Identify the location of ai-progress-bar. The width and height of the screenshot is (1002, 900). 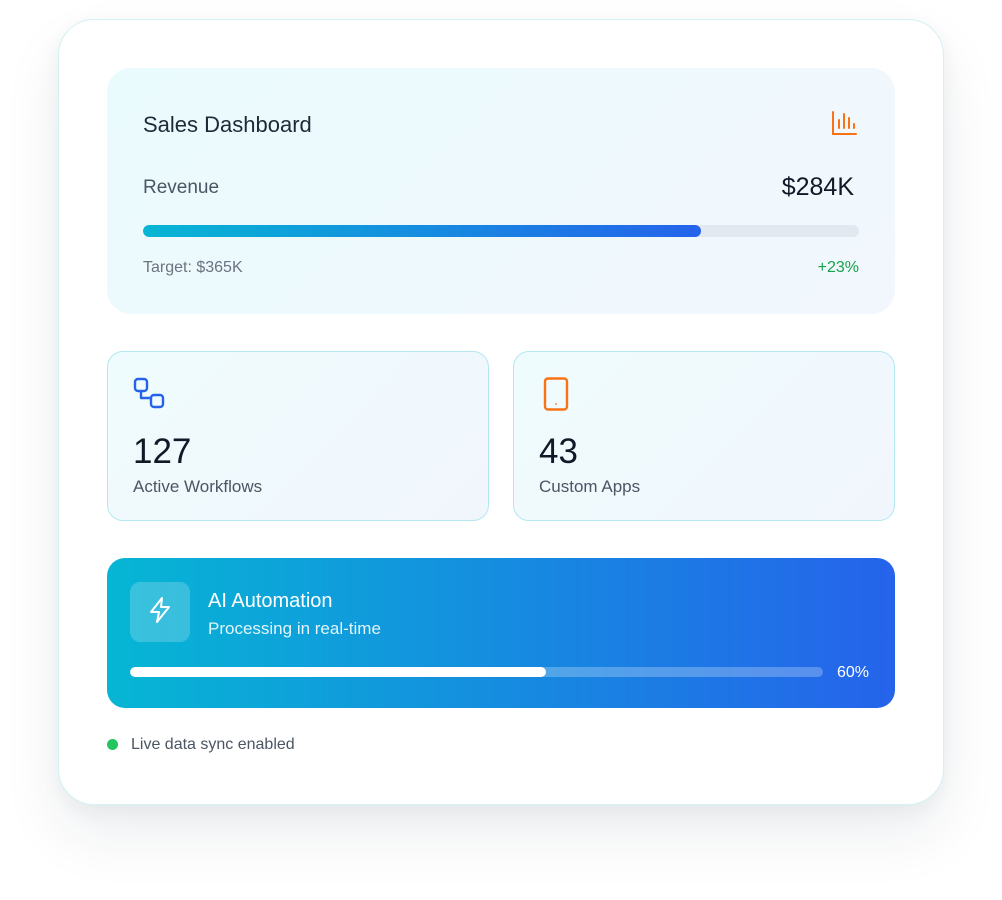
(476, 672).